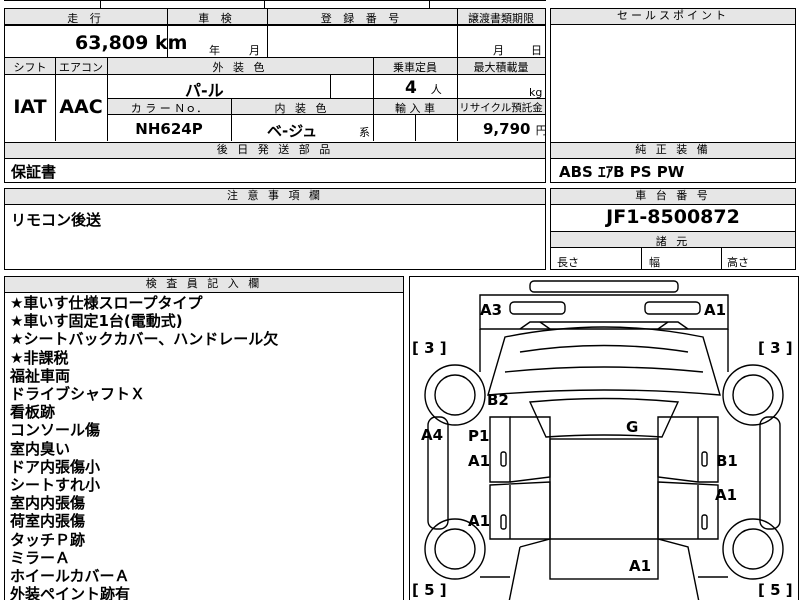 The image size is (800, 600). Describe the element at coordinates (112, 43) in the screenshot. I see `mileage-number: 63,809` at that location.